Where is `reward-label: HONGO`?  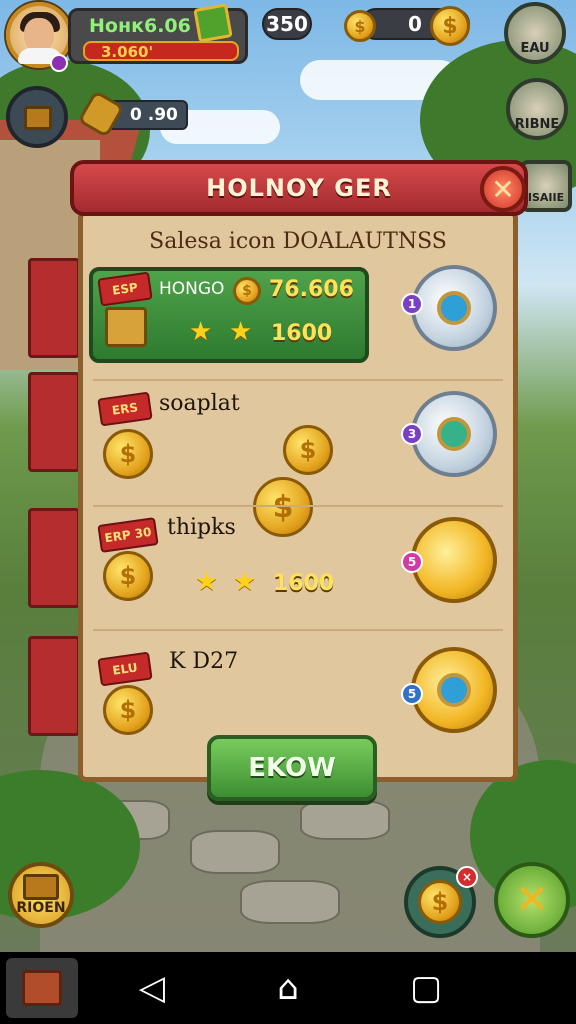 reward-label: HONGO is located at coordinates (192, 289).